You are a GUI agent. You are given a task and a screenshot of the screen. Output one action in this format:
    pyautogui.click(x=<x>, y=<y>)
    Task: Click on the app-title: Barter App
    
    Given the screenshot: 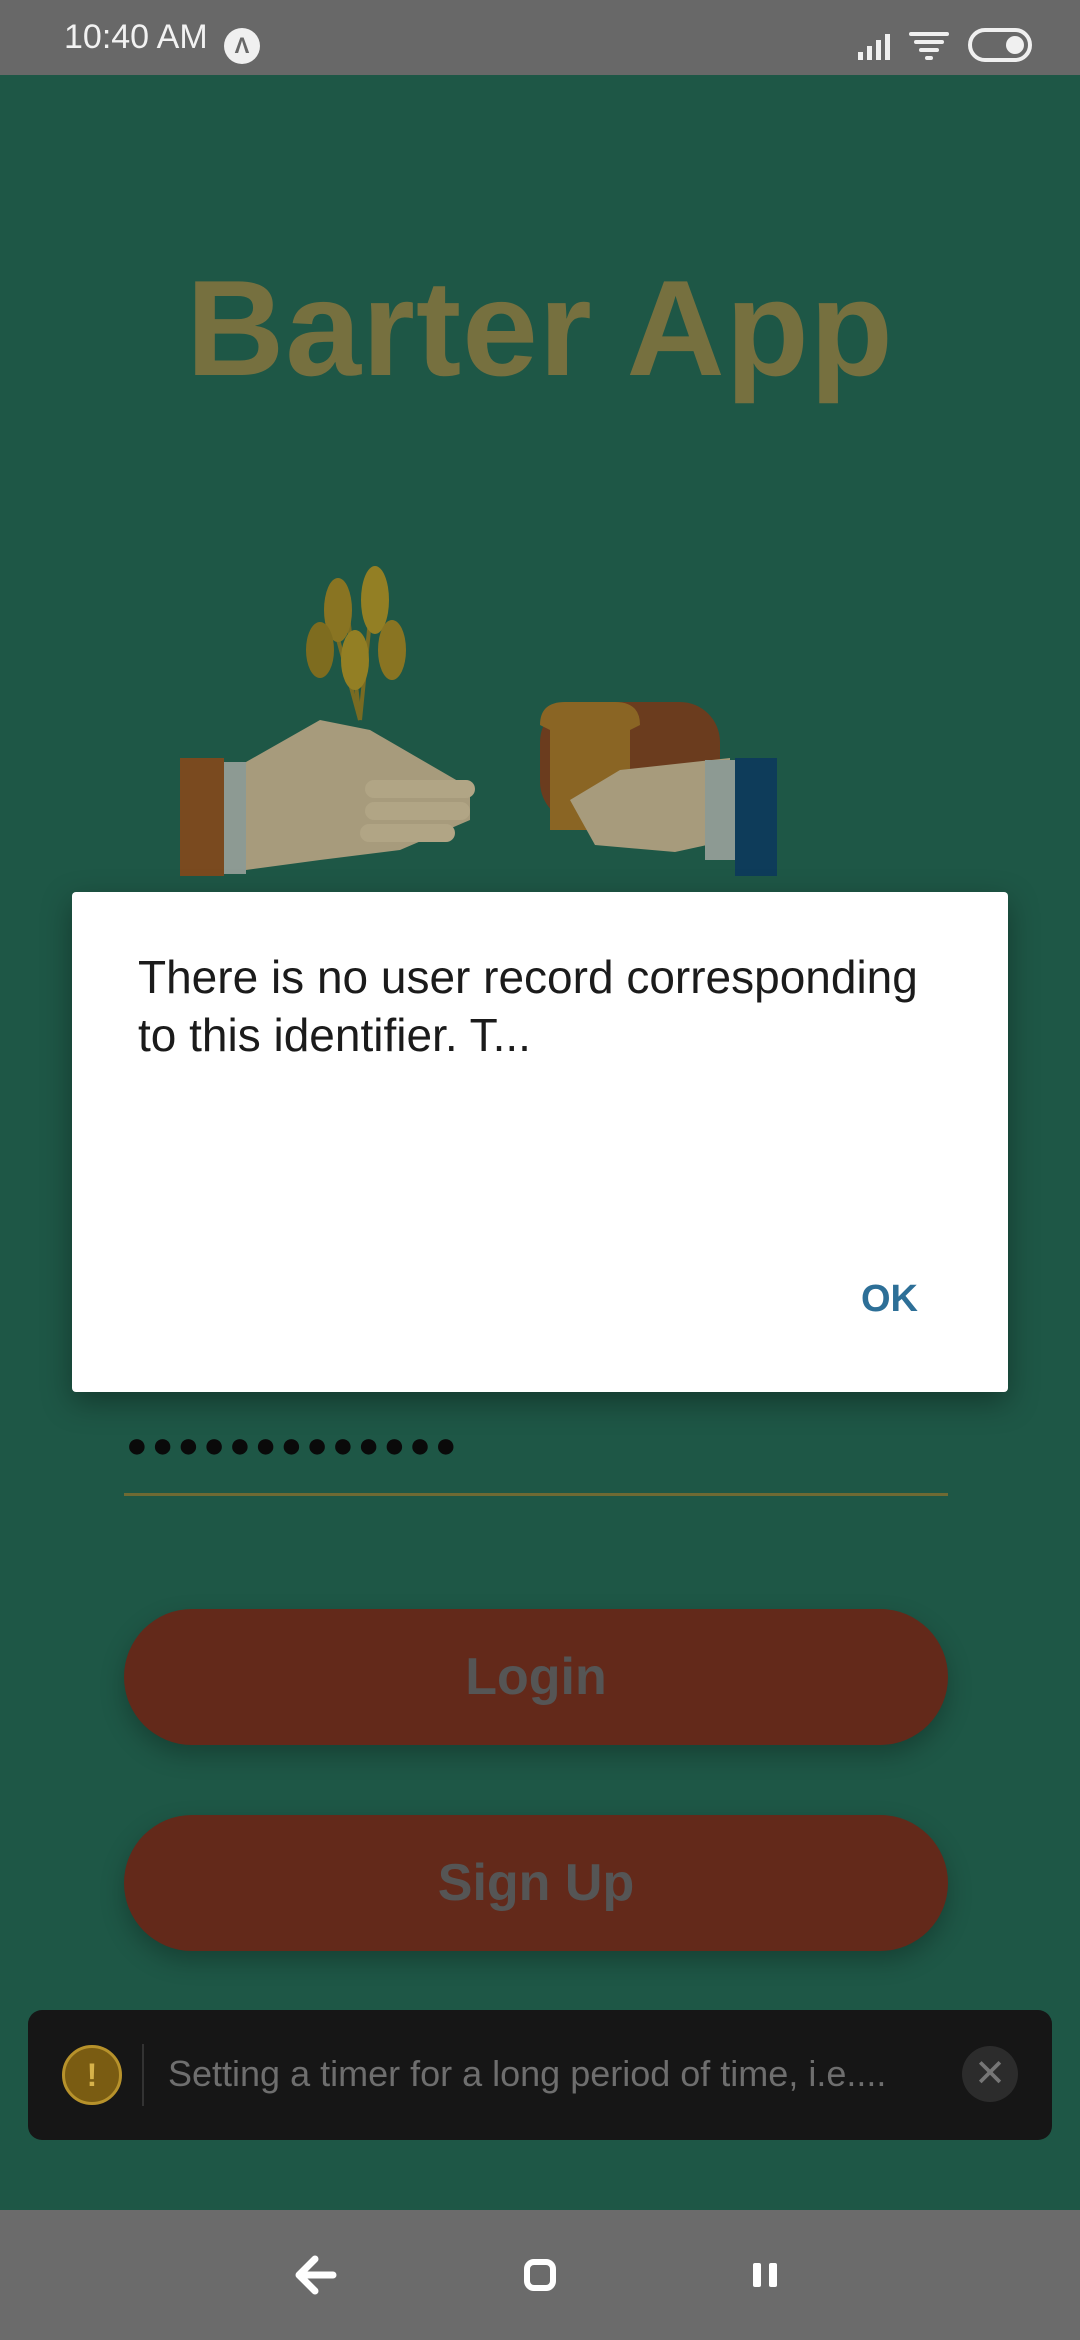 What is the action you would take?
    pyautogui.click(x=540, y=328)
    